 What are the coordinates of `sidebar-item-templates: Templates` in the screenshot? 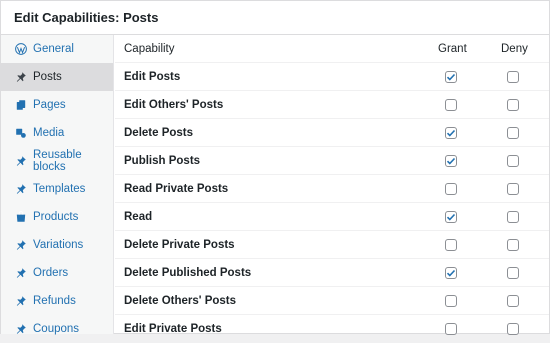 It's located at (57, 189).